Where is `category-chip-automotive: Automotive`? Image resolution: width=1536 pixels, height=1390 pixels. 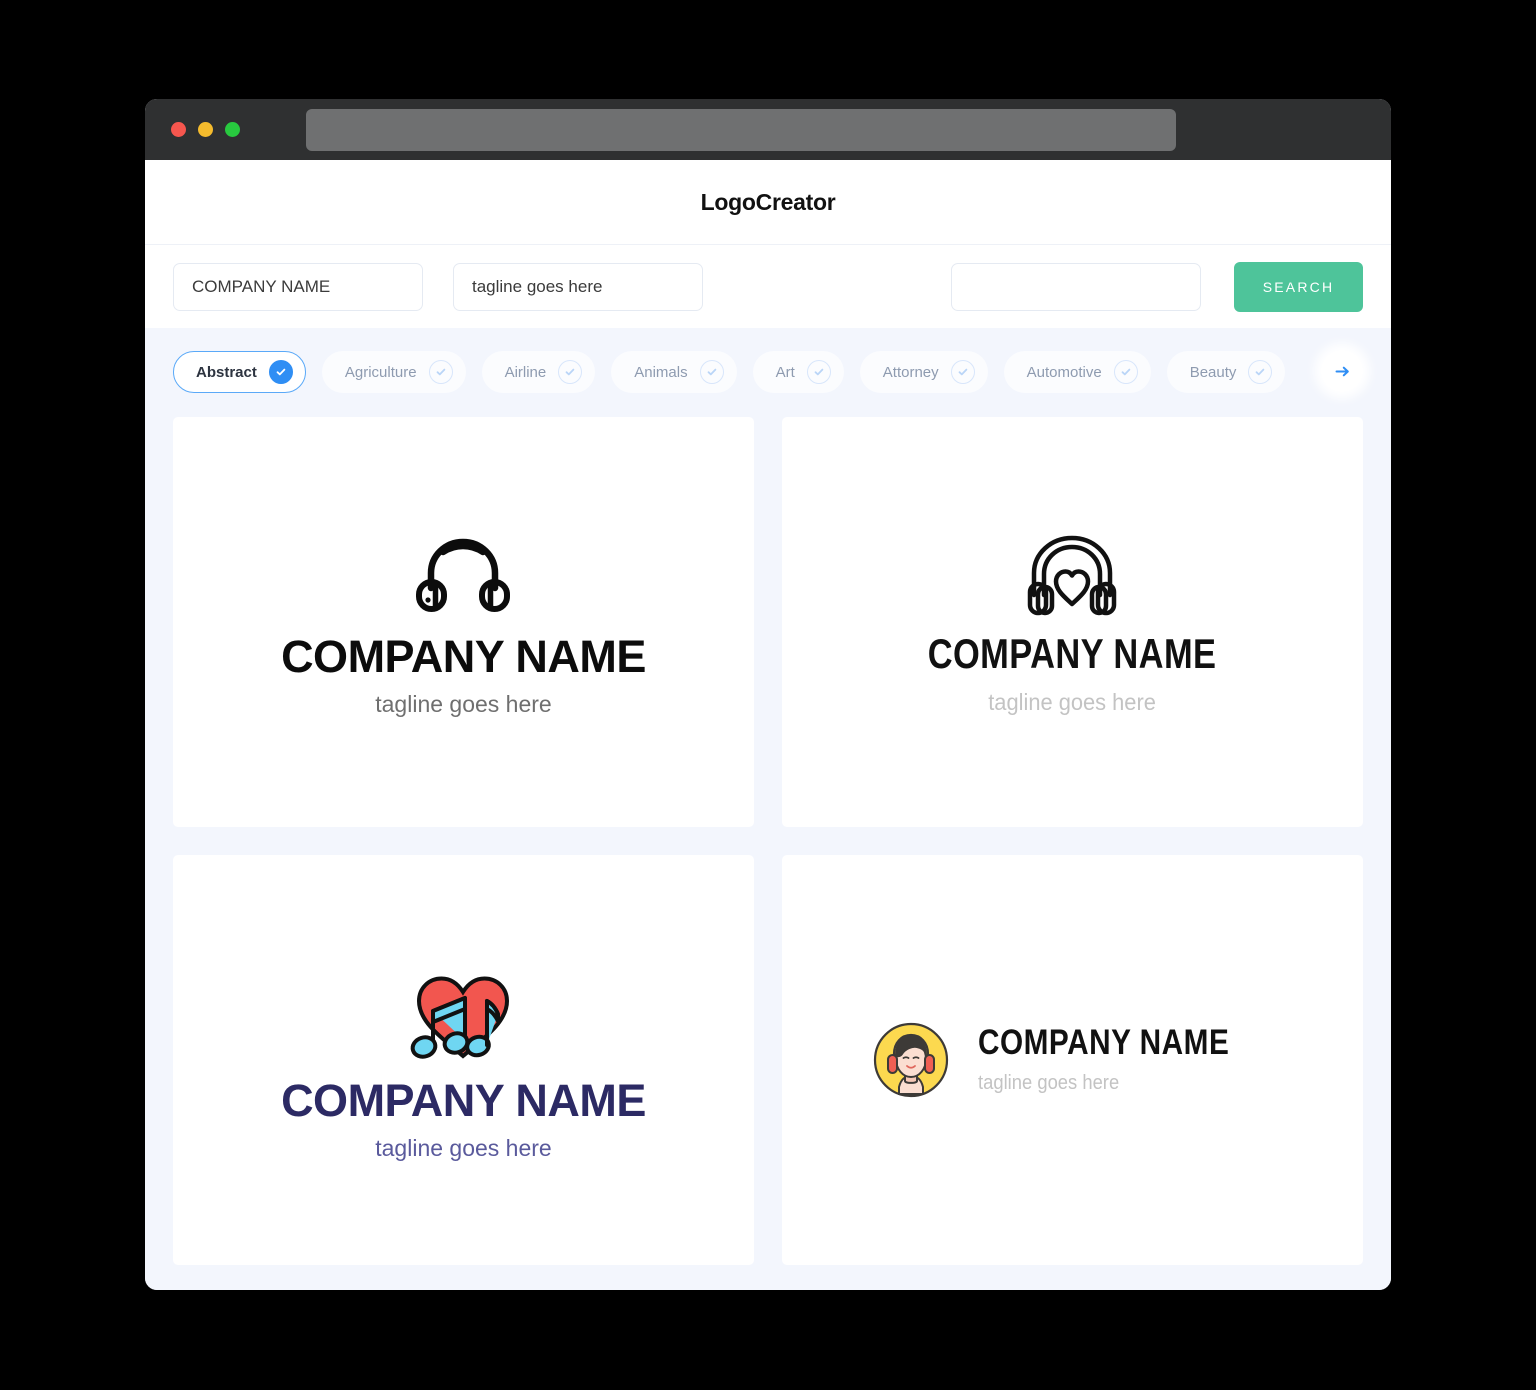 category-chip-automotive: Automotive is located at coordinates (1077, 372).